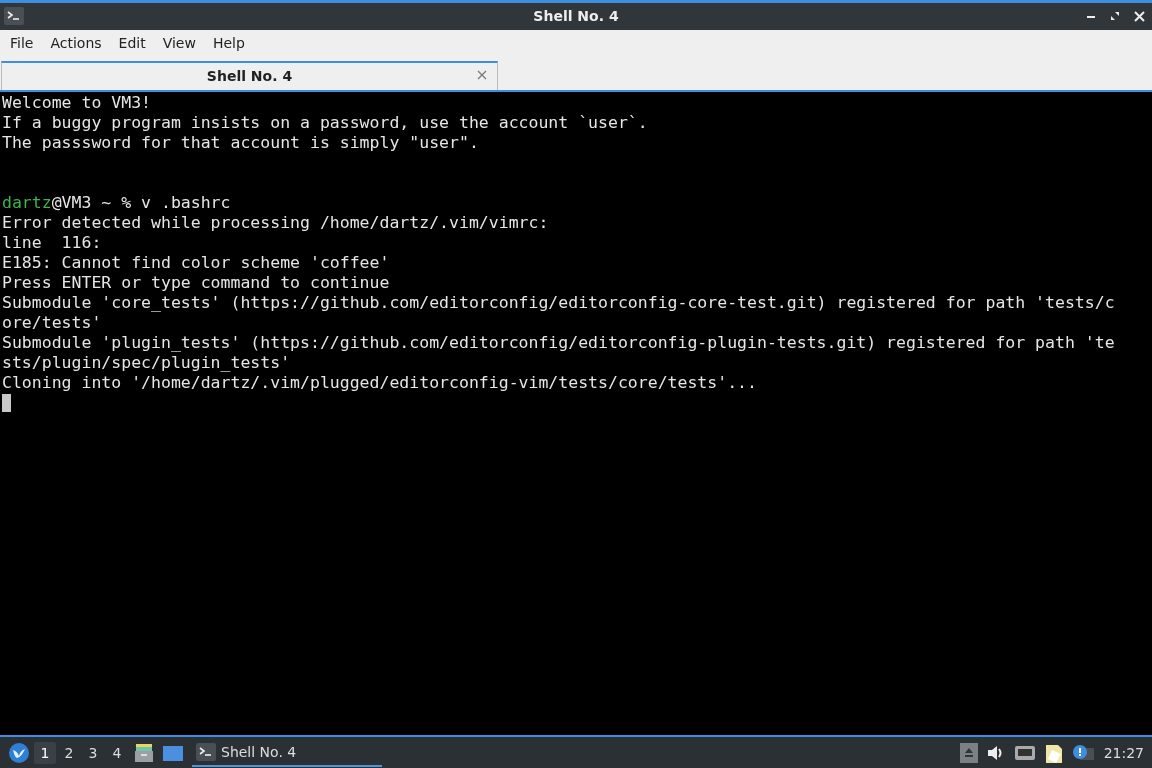 The image size is (1152, 768). Describe the element at coordinates (6, 402) in the screenshot. I see `text-cursor` at that location.